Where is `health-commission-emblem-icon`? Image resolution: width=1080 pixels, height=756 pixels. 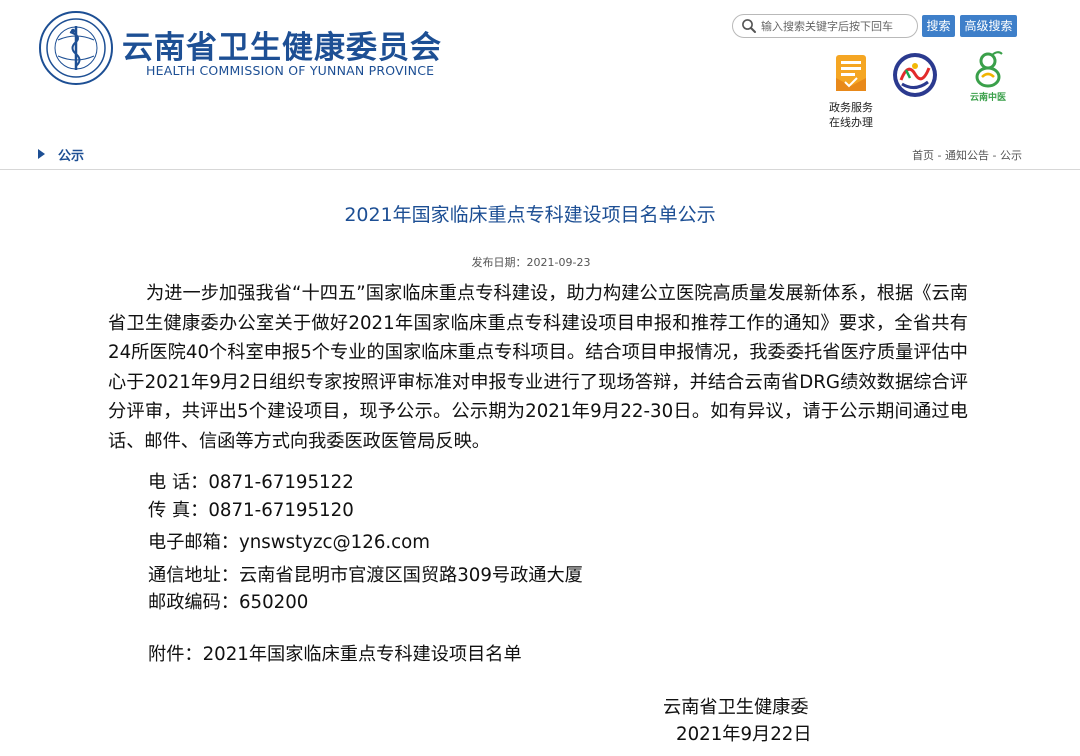 health-commission-emblem-icon is located at coordinates (76, 48).